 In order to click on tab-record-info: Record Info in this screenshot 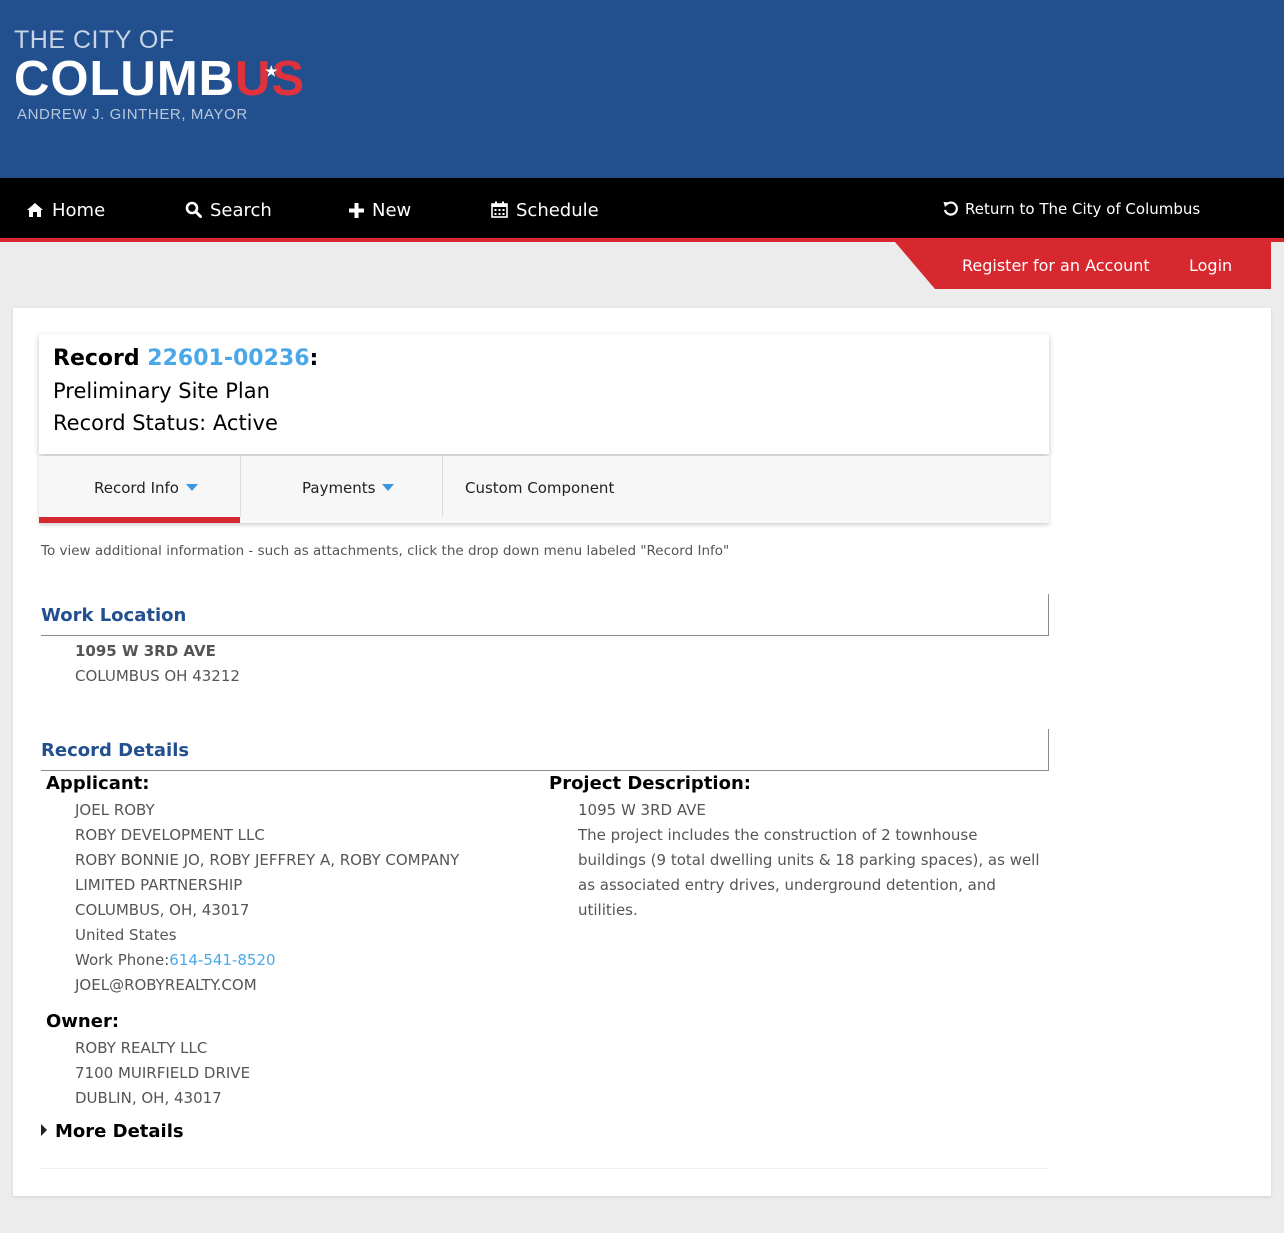, I will do `click(139, 489)`.